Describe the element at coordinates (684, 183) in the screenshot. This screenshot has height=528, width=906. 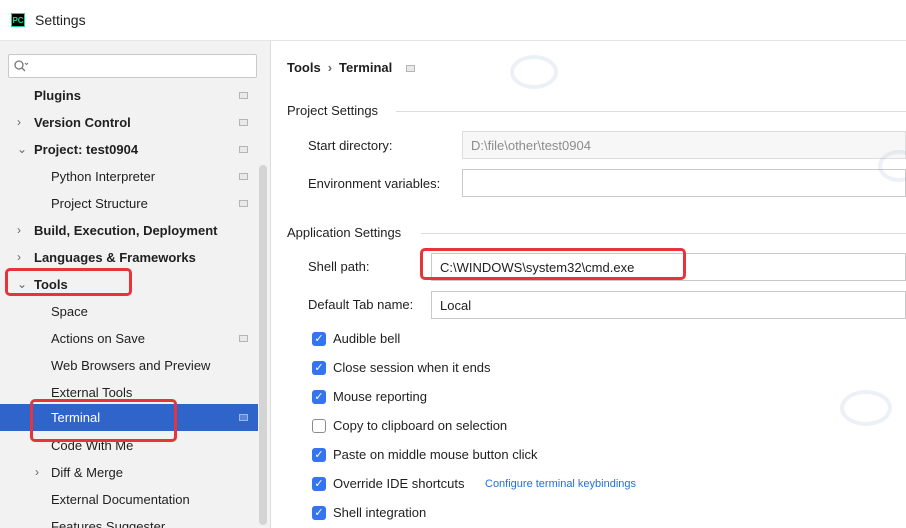
I see `environment-variables-field` at that location.